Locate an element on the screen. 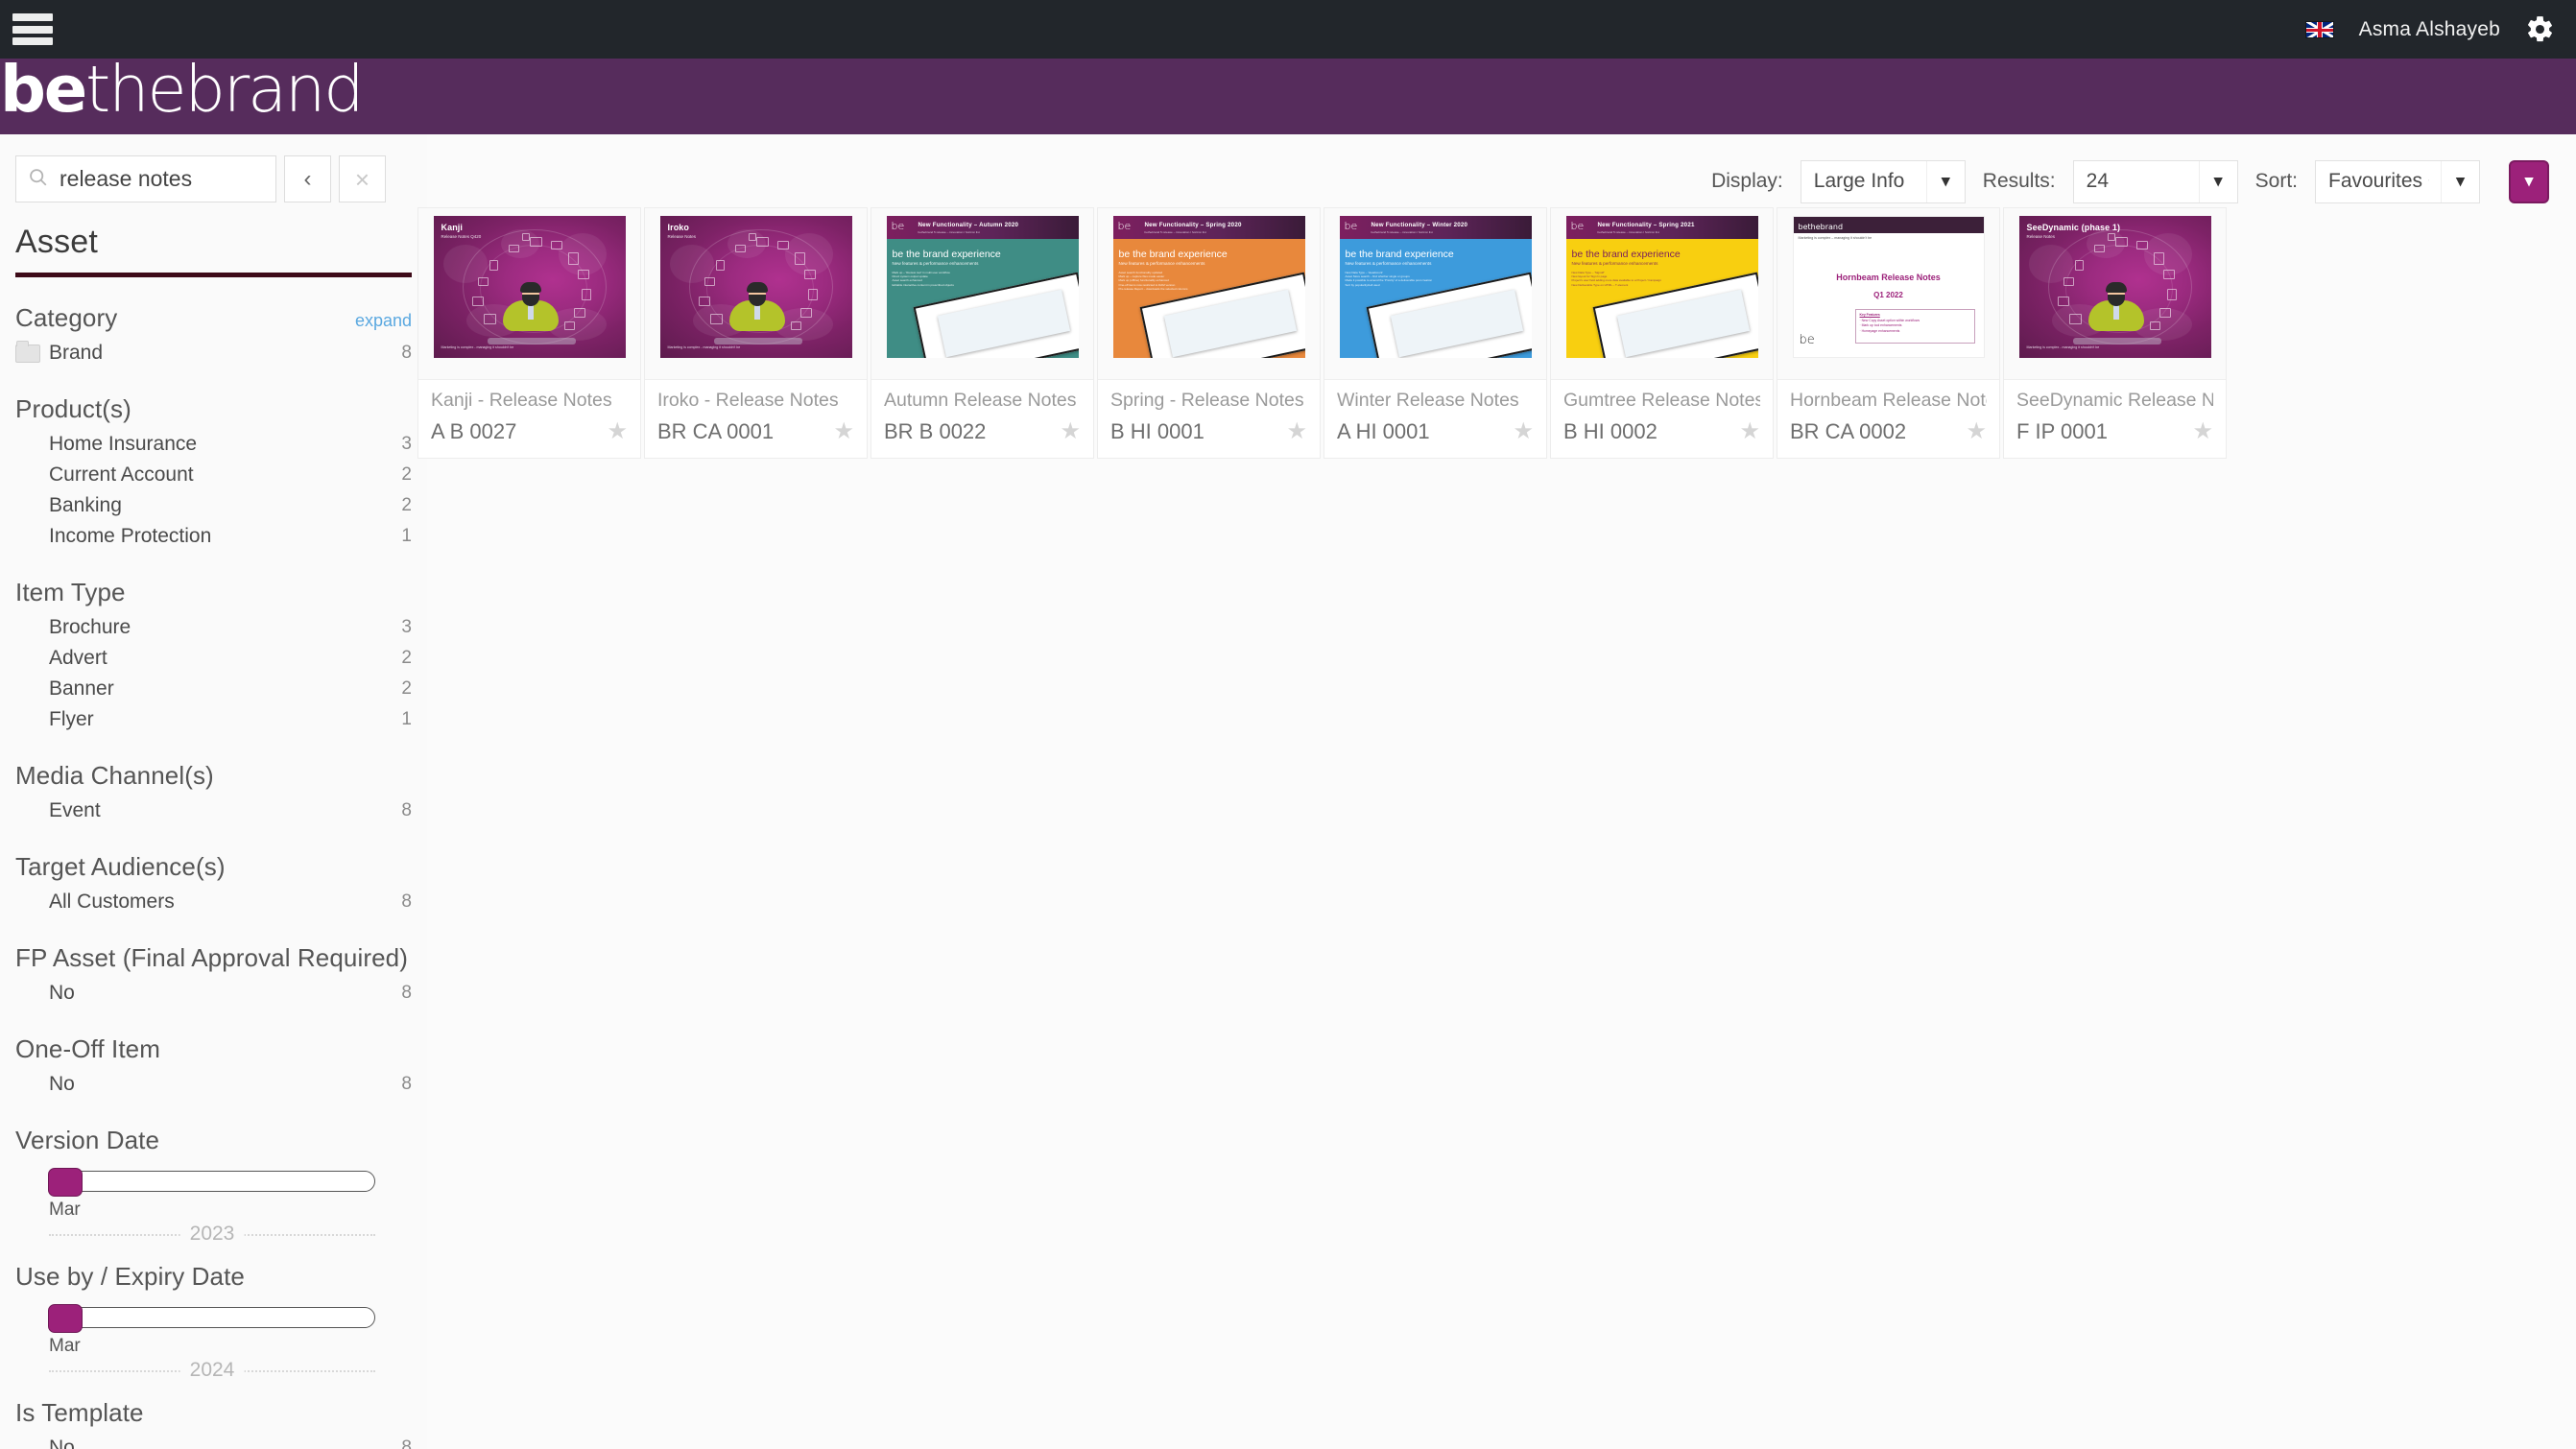  facet-row-count: 3 is located at coordinates (406, 444).